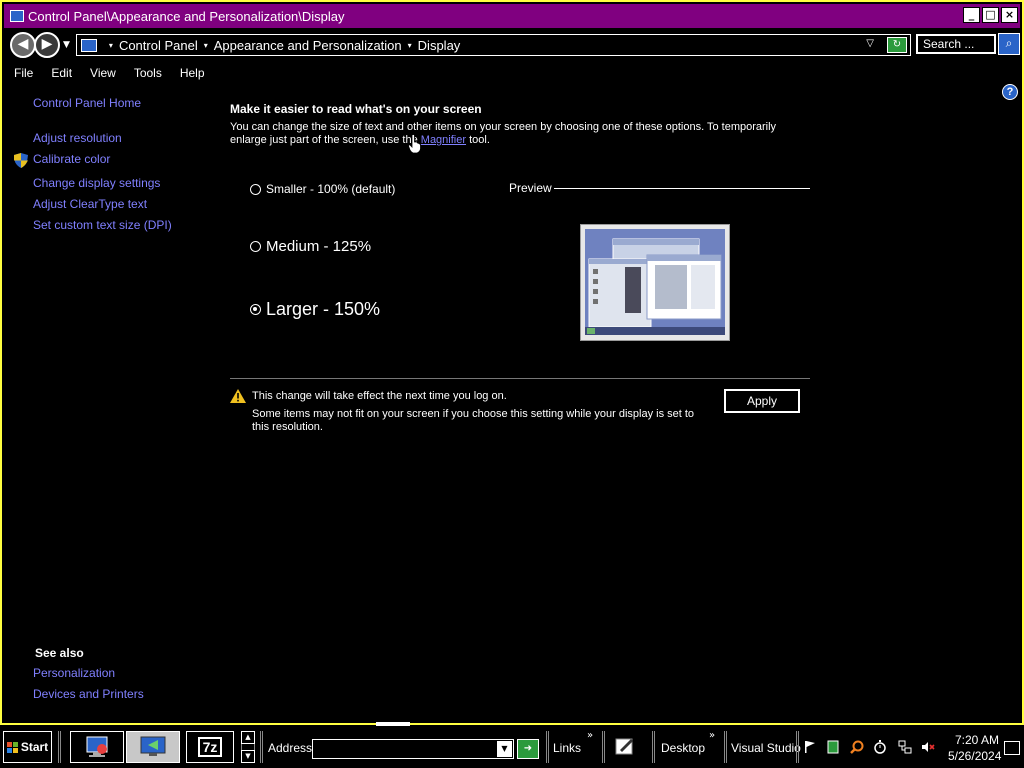 This screenshot has width=1024, height=768. I want to click on taskbar-app-display, so click(153, 747).